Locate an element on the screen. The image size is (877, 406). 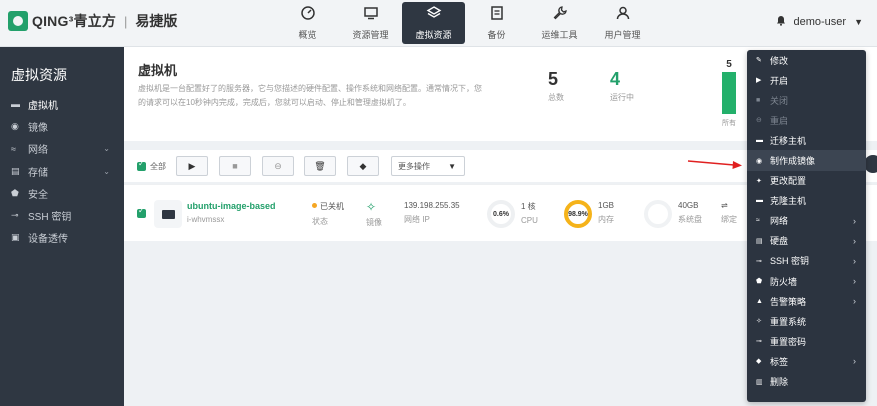
more-actions-select: 更多操作 ▼ is located at coordinates (428, 166).